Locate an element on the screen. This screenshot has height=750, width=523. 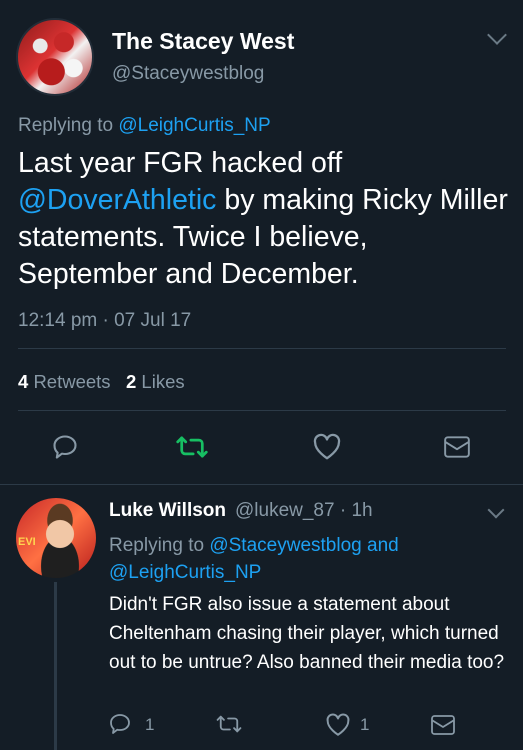
mention-link: @DoverAthletic is located at coordinates (117, 200).